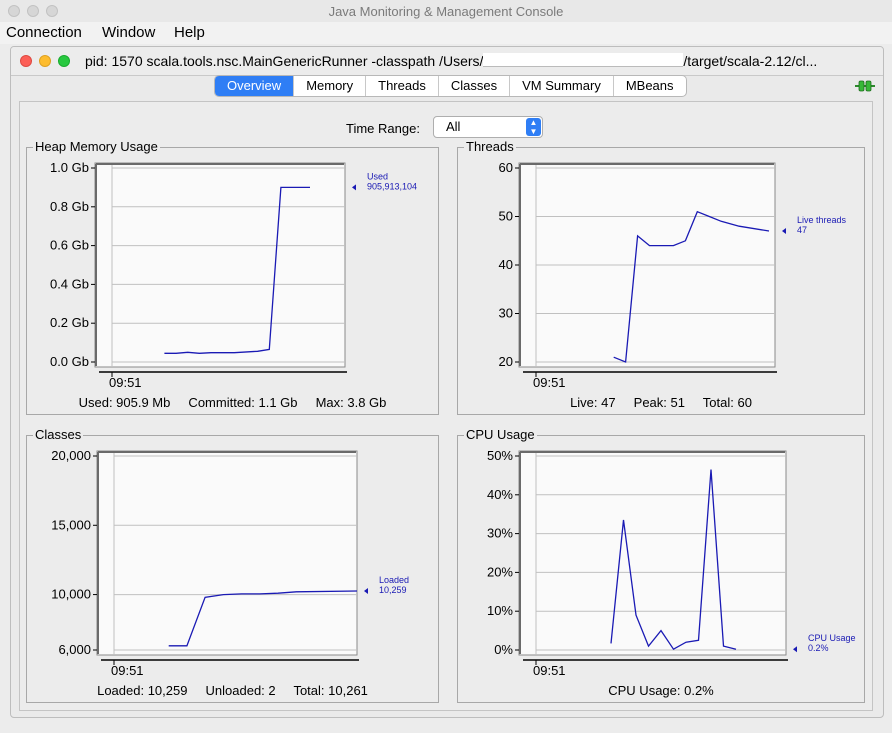 This screenshot has height=733, width=892. What do you see at coordinates (69, 245) in the screenshot?
I see `y-tick-label: 0.6 Gb` at bounding box center [69, 245].